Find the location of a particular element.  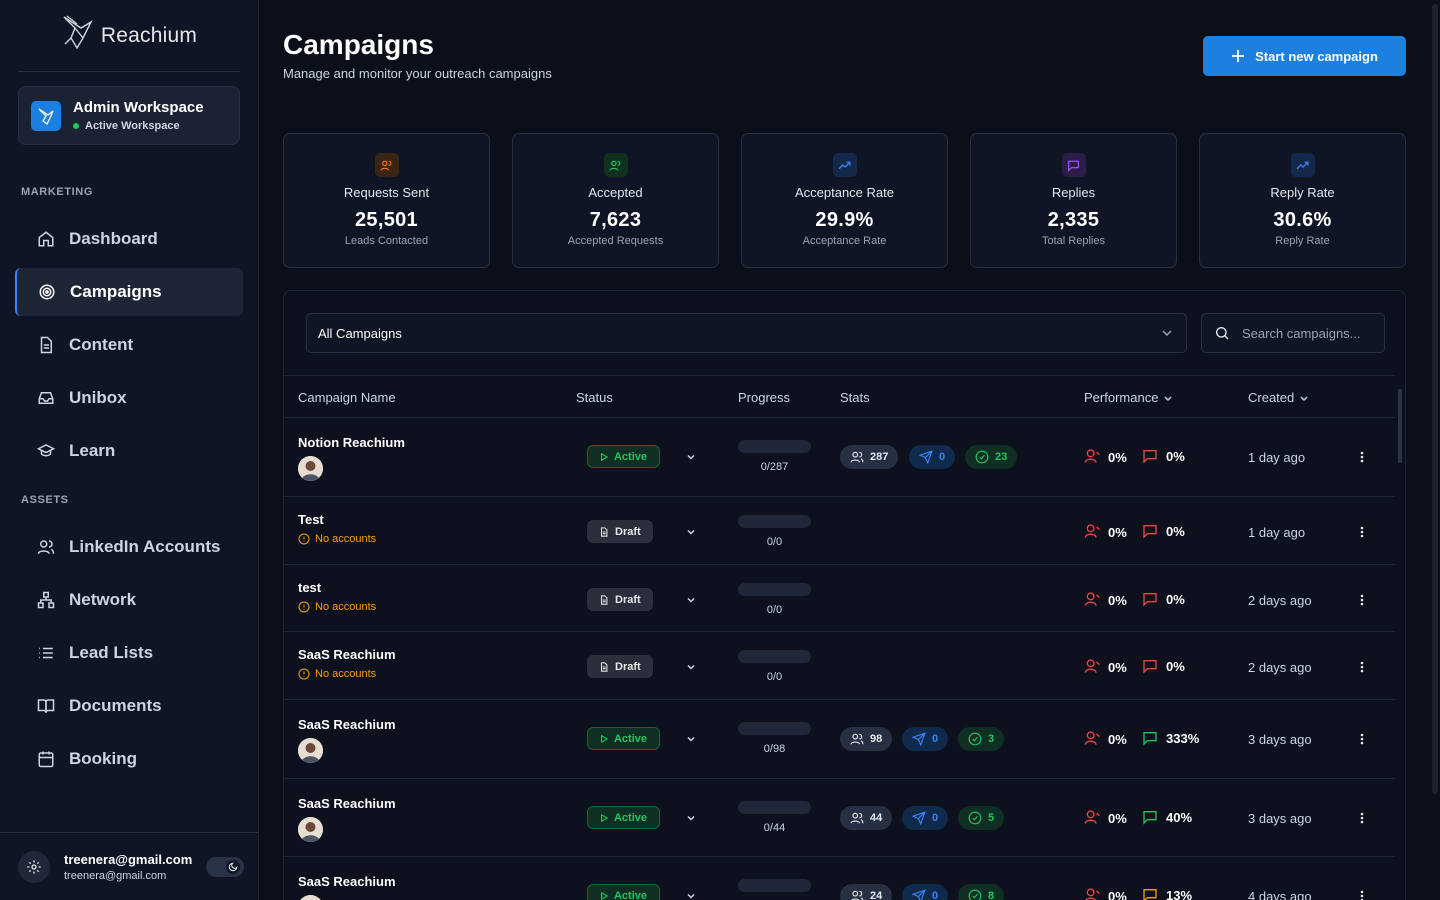

sidebar-item-label: Network is located at coordinates (103, 599).